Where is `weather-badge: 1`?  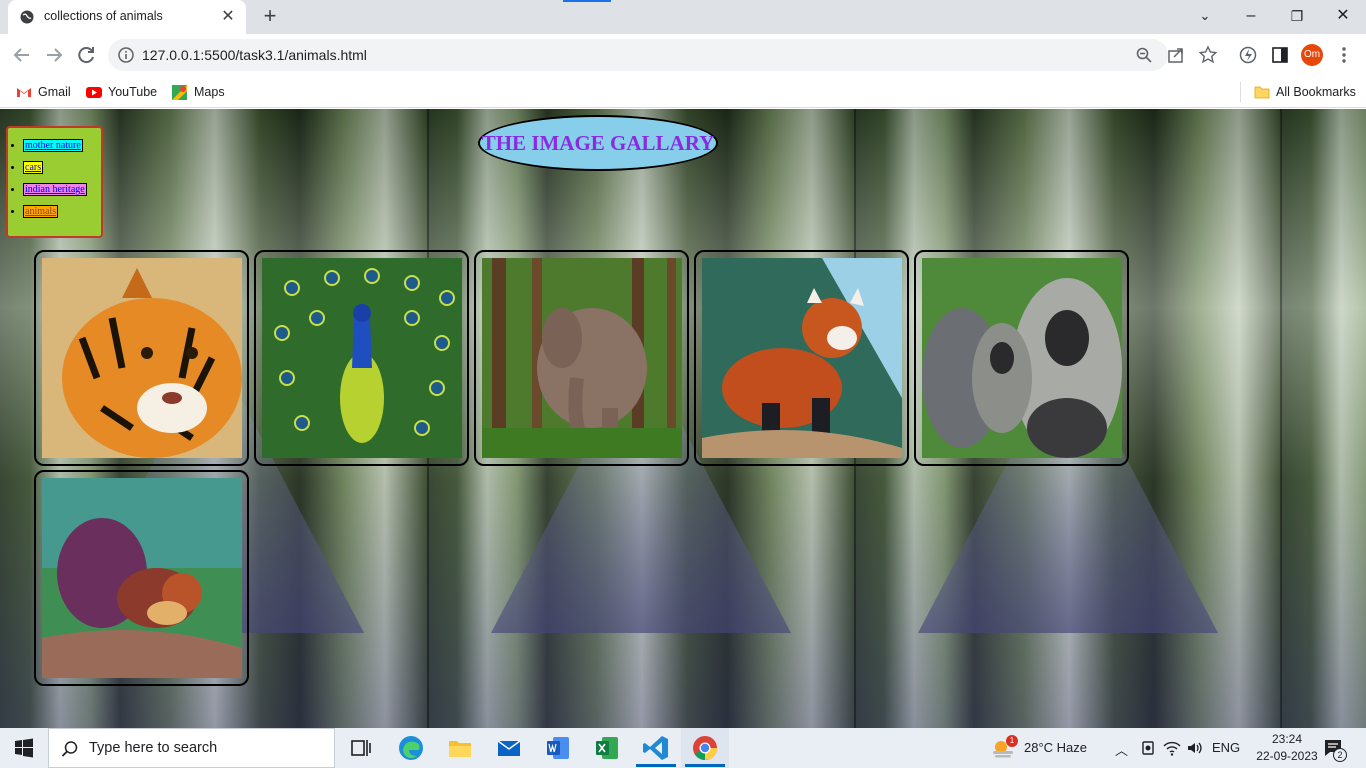 weather-badge: 1 is located at coordinates (1012, 741).